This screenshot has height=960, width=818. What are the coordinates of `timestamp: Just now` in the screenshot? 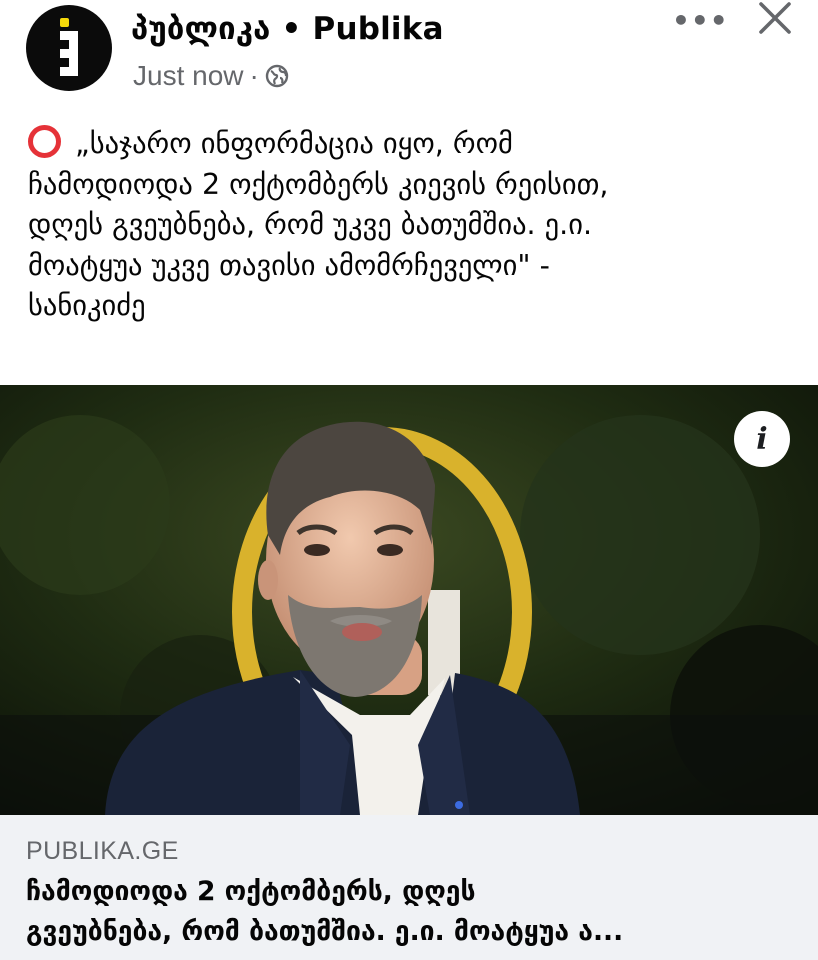 It's located at (188, 76).